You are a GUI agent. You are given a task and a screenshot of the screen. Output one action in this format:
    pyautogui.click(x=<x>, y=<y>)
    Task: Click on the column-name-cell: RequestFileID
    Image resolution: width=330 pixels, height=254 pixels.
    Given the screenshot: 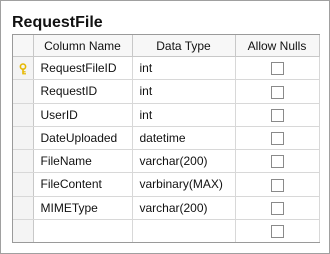 What is the action you would take?
    pyautogui.click(x=83, y=68)
    